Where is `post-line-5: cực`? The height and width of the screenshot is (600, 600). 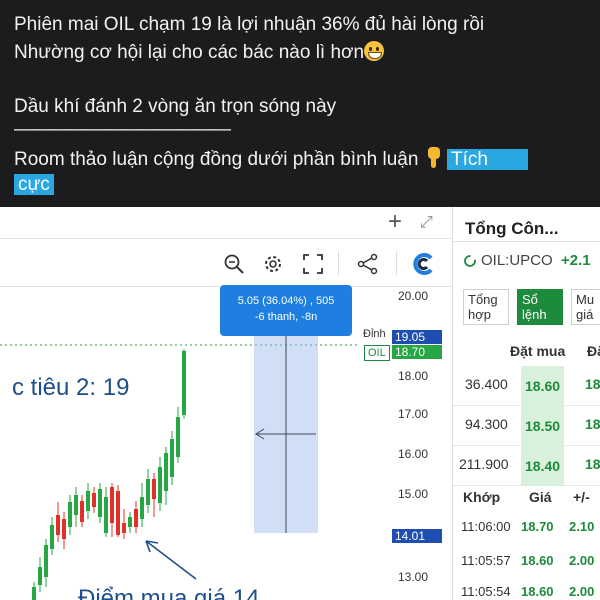 post-line-5: cực is located at coordinates (34, 185).